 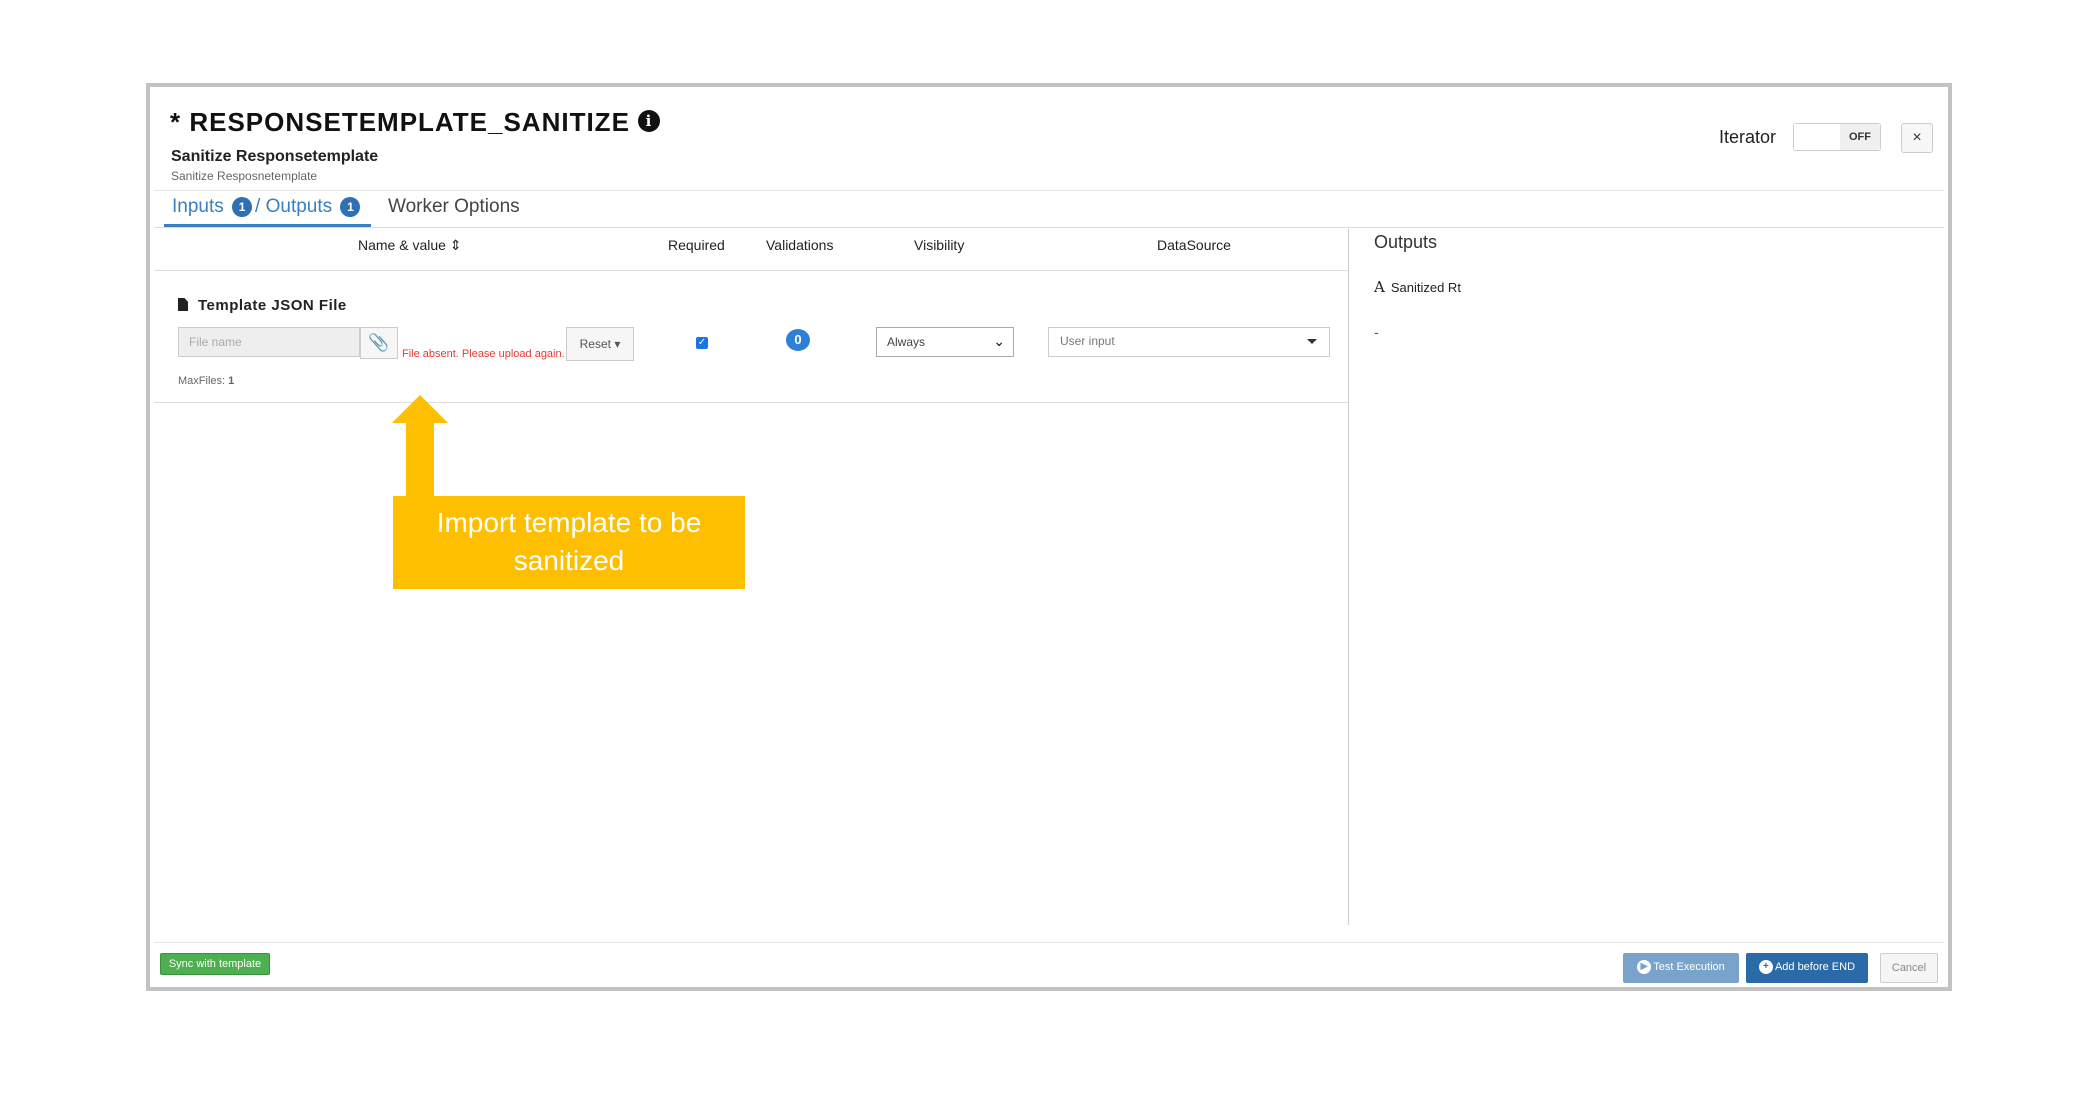 I want to click on tab-inputs-outputs: Inputs 1/ Outputs 1, so click(x=268, y=211).